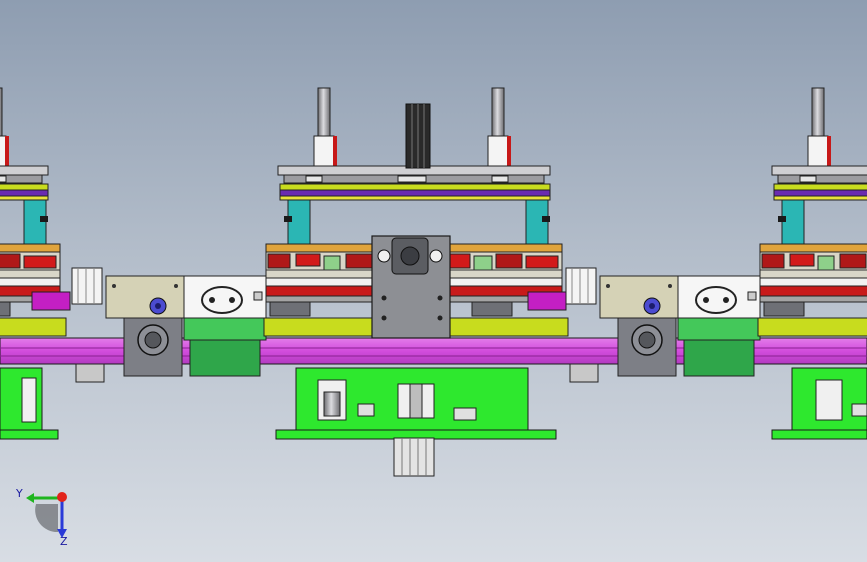 This screenshot has width=867, height=562. I want to click on pad-left, so click(51, 301).